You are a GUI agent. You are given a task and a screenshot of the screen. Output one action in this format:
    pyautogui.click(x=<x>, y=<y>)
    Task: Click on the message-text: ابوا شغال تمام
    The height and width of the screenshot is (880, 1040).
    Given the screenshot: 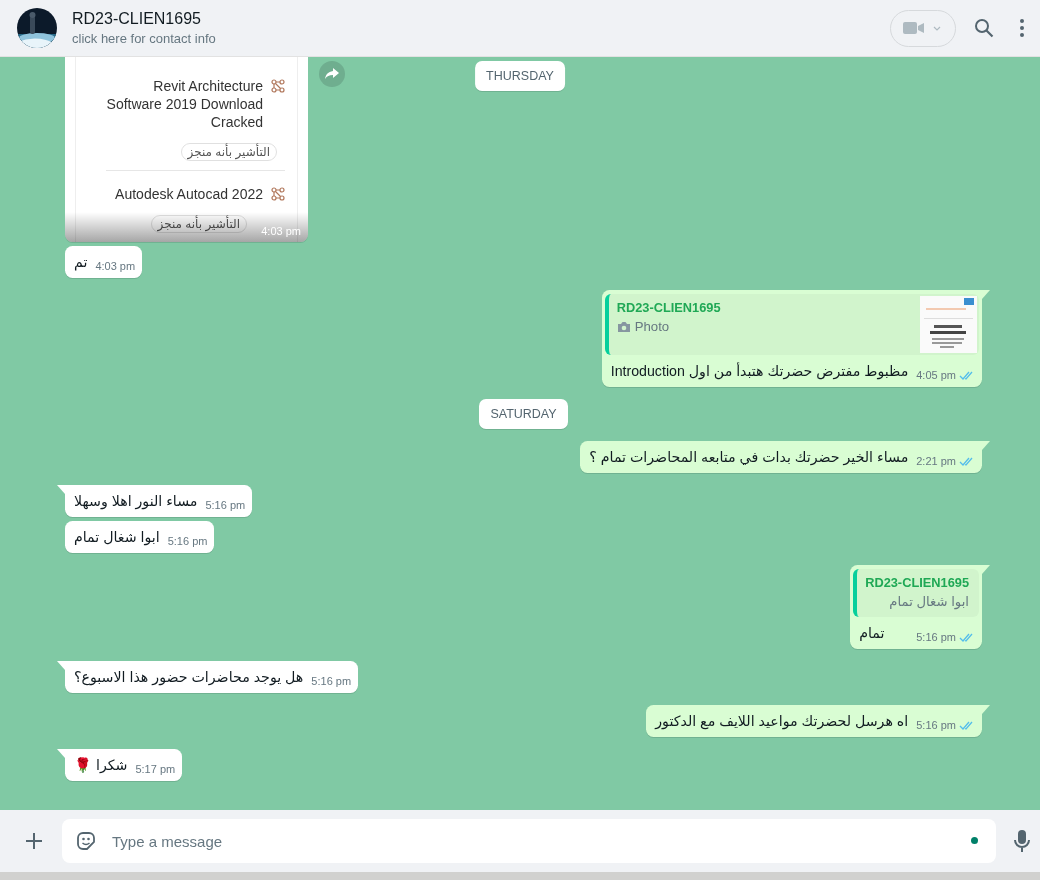 What is the action you would take?
    pyautogui.click(x=117, y=537)
    